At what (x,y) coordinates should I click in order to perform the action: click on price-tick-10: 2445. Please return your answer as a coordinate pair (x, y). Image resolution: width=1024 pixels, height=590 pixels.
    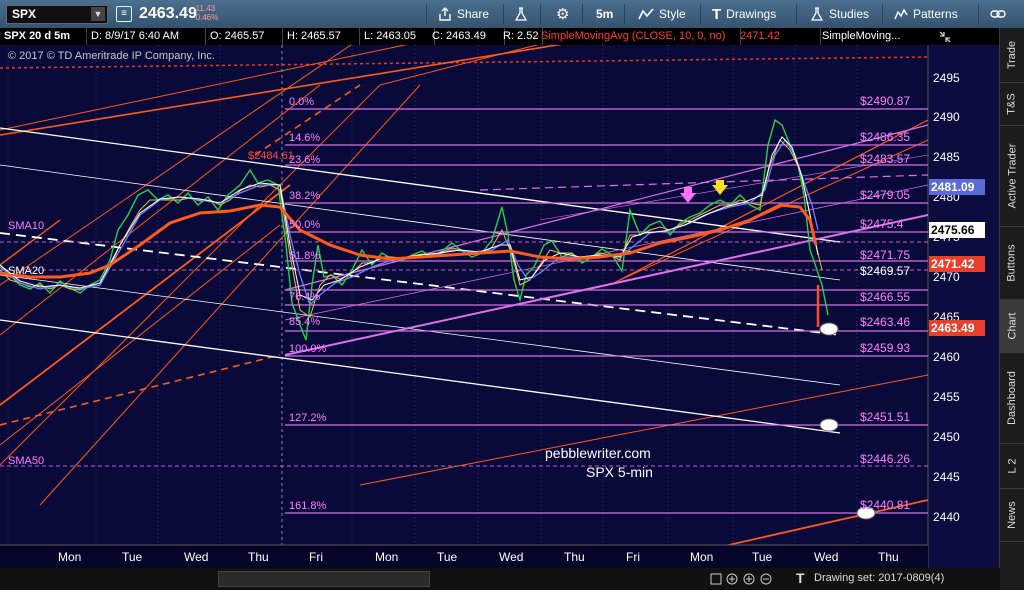
    Looking at the image, I should click on (946, 477).